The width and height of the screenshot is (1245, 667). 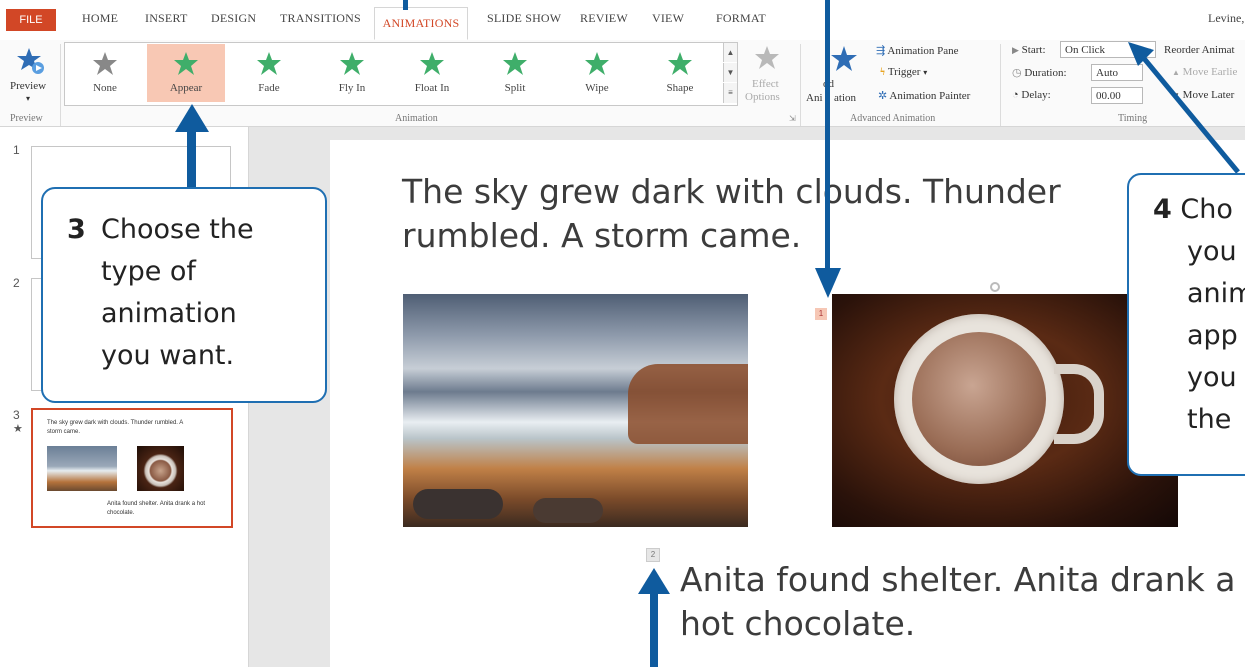 What do you see at coordinates (1212, 251) in the screenshot?
I see `callout-4-text-line-2: you` at bounding box center [1212, 251].